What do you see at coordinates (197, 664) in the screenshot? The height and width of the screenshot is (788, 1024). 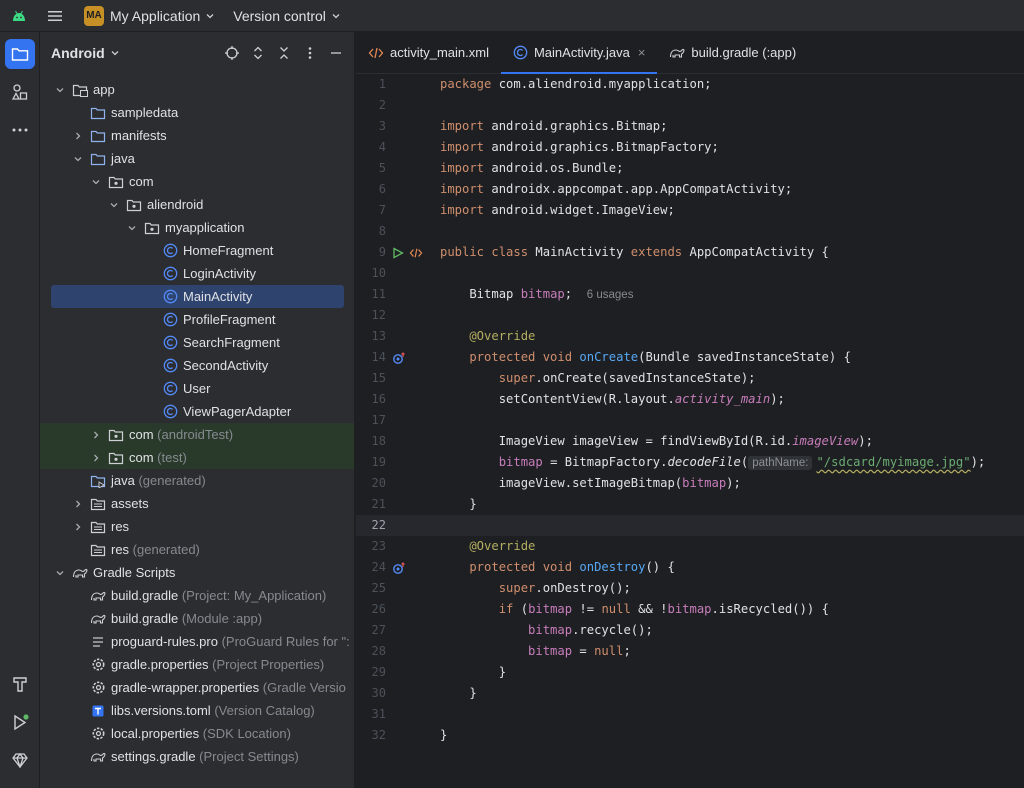 I see `tree-item-gradle-properties: gradle.properties (Project Properties)` at bounding box center [197, 664].